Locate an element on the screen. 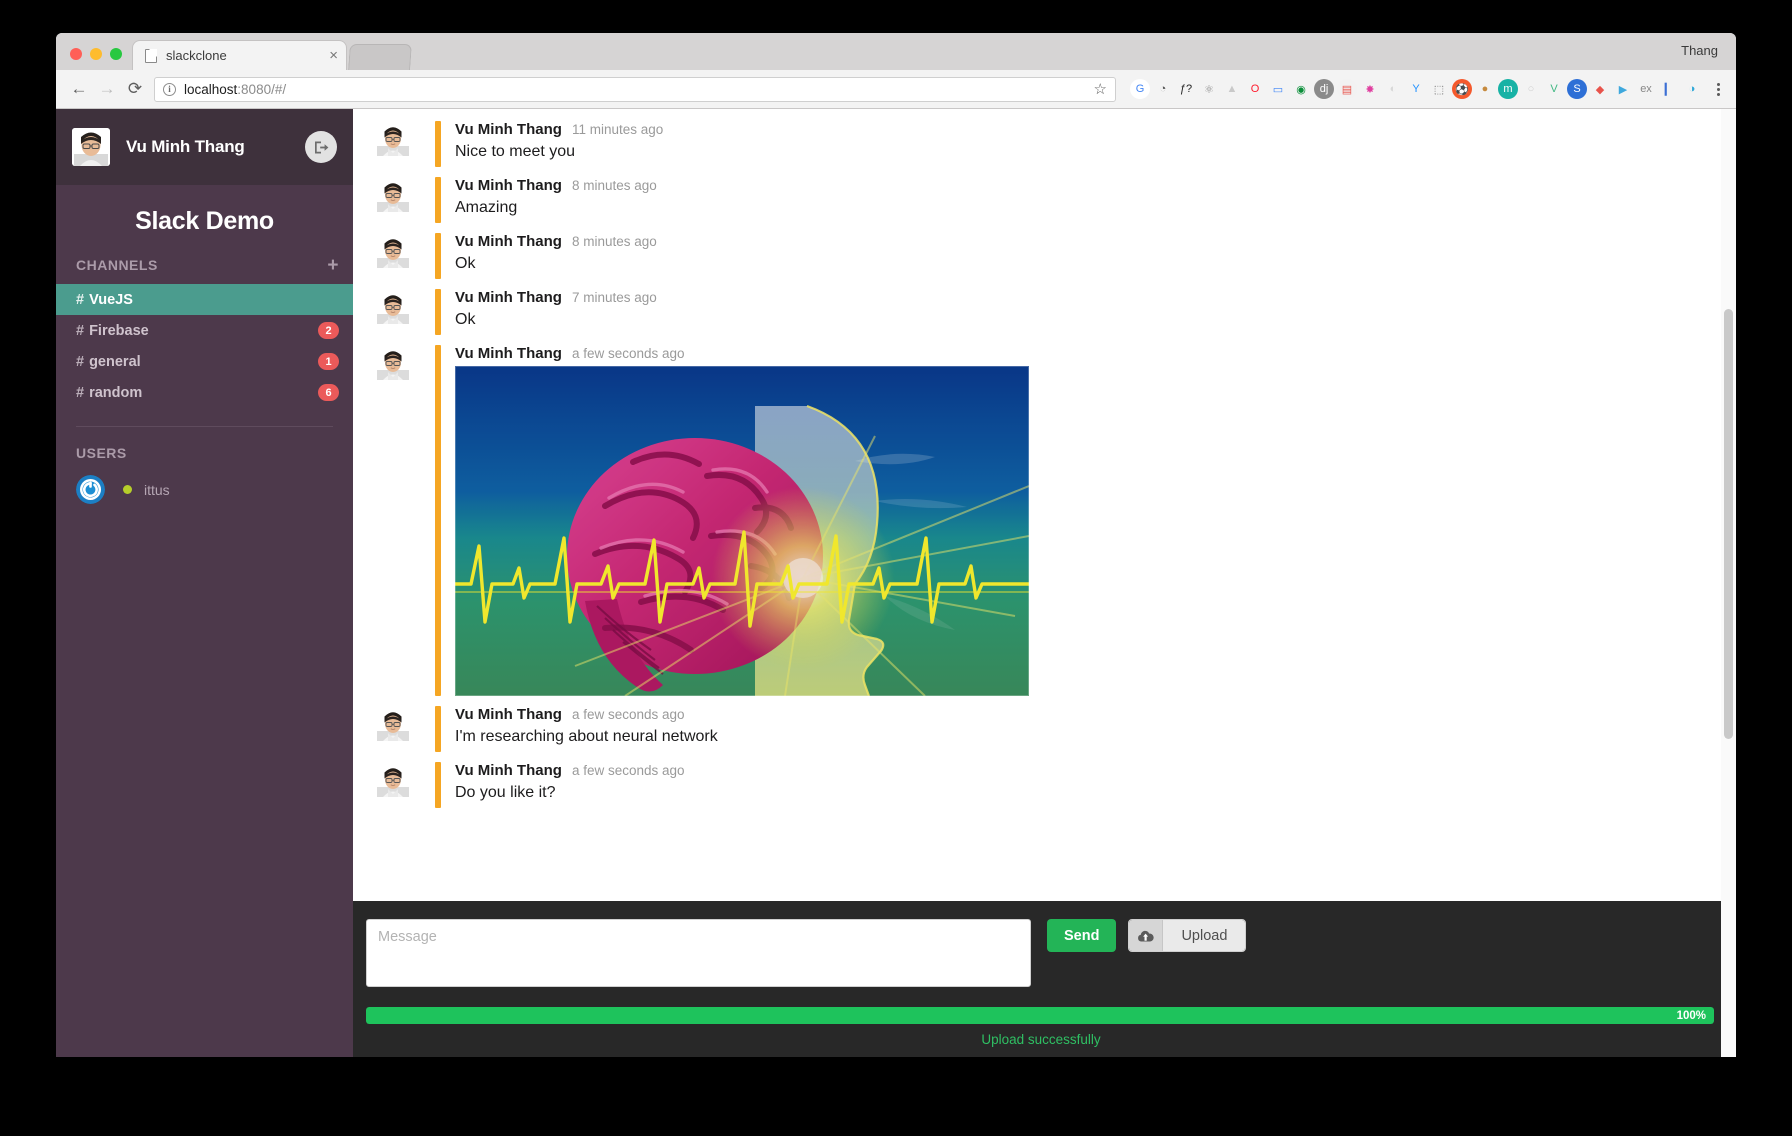 The width and height of the screenshot is (1792, 1136). close-window-button is located at coordinates (76, 54).